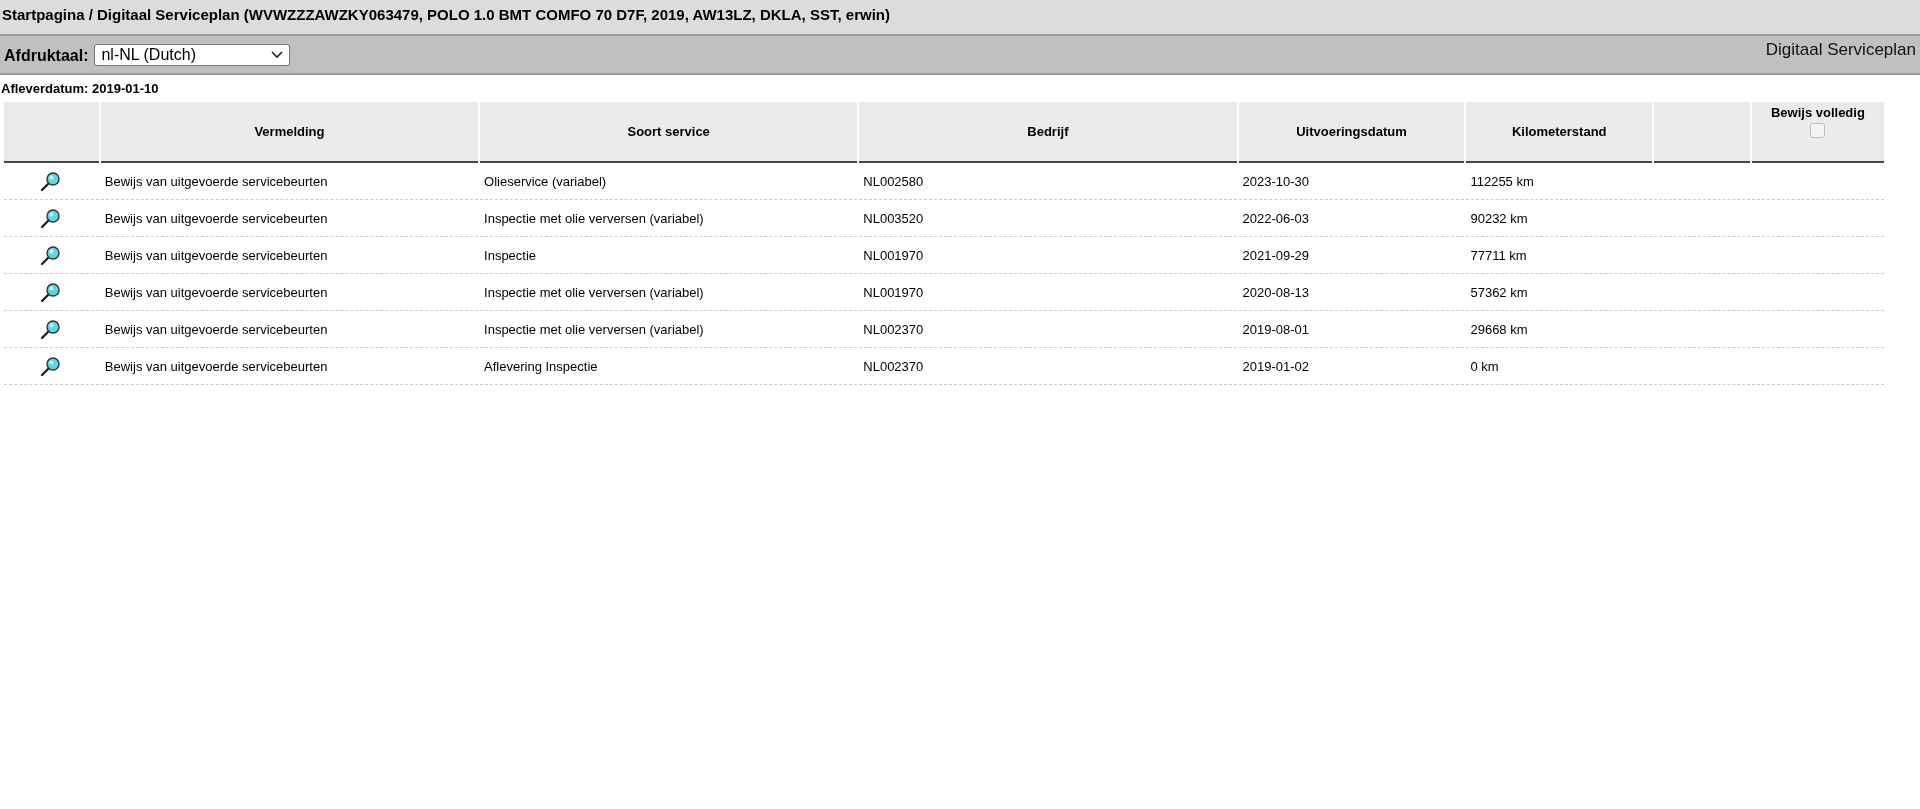  I want to click on table-cell: 29668 km, so click(1499, 329).